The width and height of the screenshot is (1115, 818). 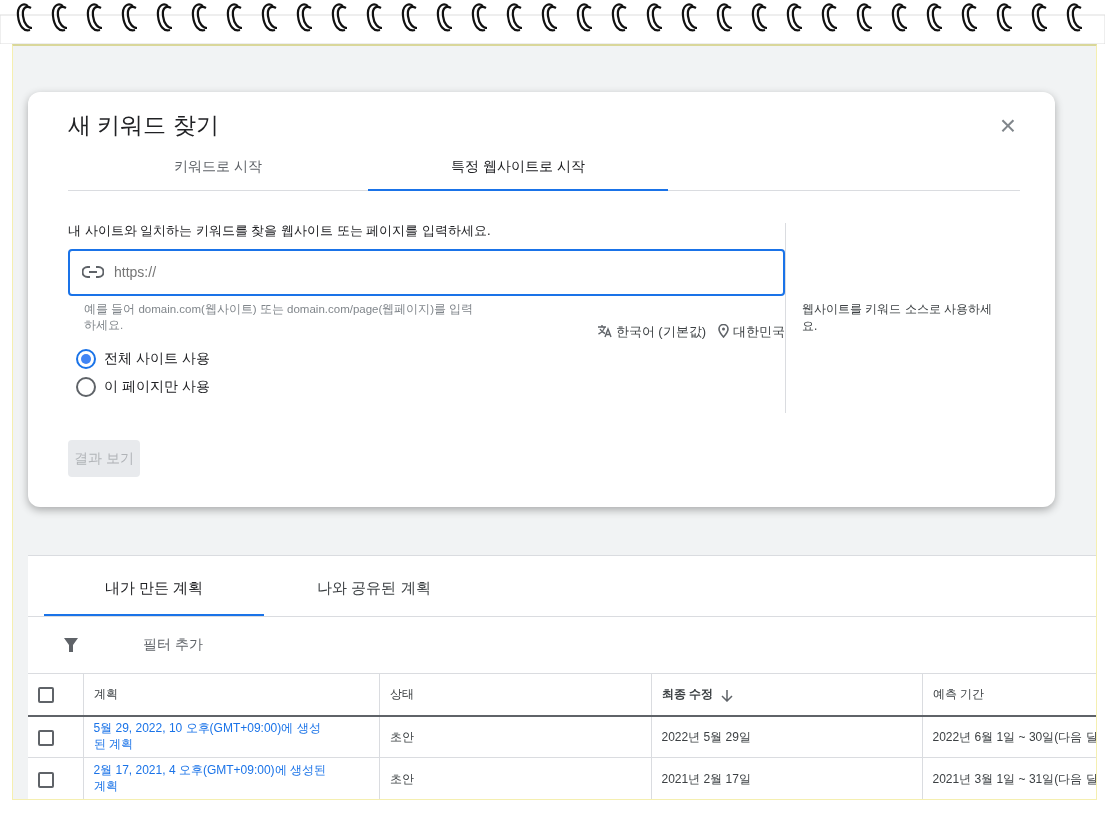 What do you see at coordinates (706, 737) in the screenshot?
I see `table-cell: 2022년 5월 29일` at bounding box center [706, 737].